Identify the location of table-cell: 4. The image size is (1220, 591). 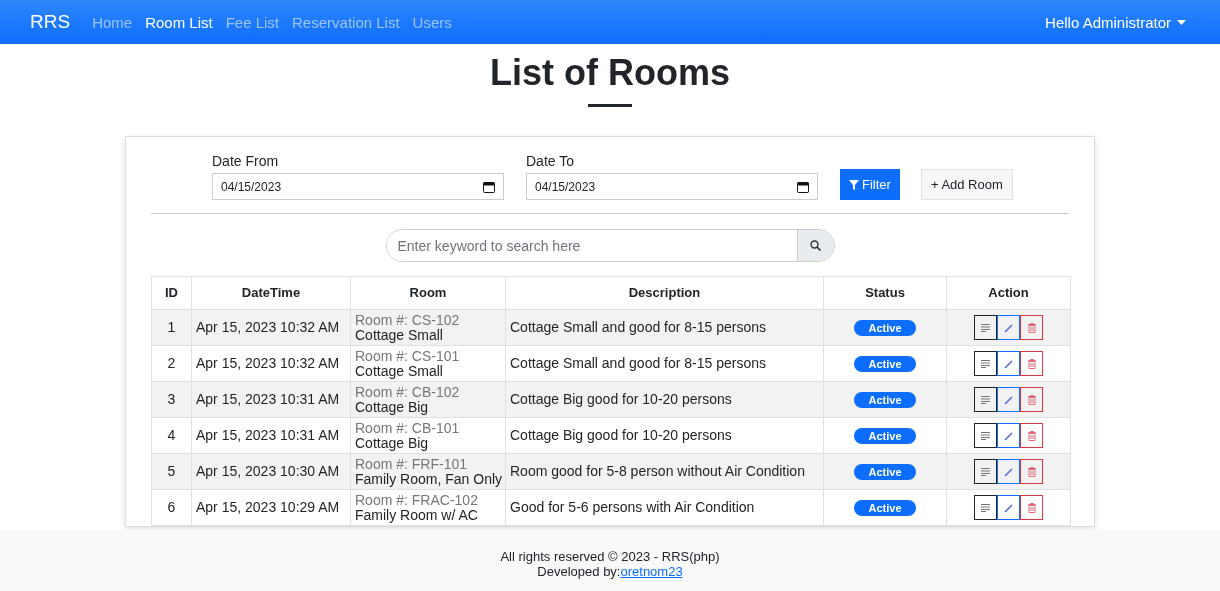
(171, 435).